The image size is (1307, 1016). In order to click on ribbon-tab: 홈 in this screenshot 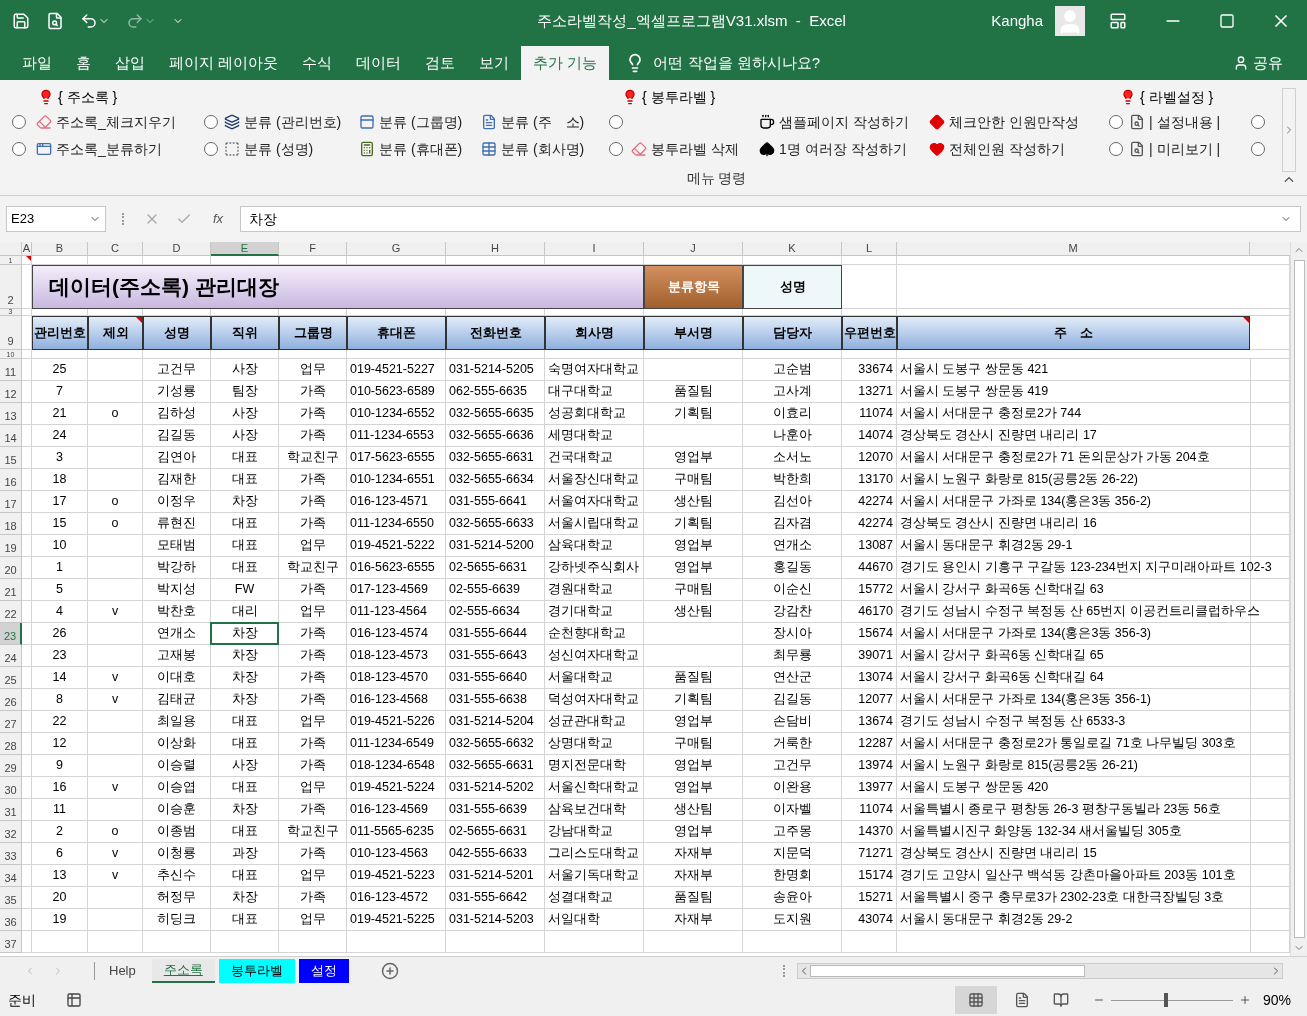, I will do `click(83, 63)`.